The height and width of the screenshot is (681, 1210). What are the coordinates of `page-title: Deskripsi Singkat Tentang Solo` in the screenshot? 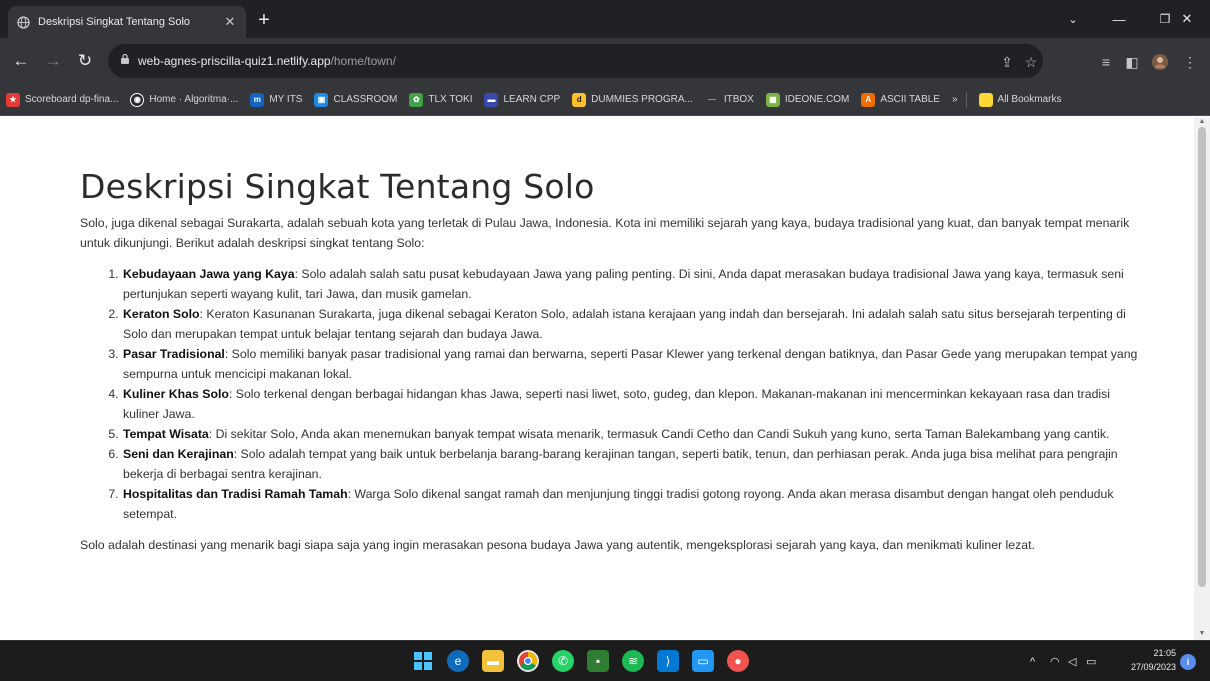 It's located at (337, 186).